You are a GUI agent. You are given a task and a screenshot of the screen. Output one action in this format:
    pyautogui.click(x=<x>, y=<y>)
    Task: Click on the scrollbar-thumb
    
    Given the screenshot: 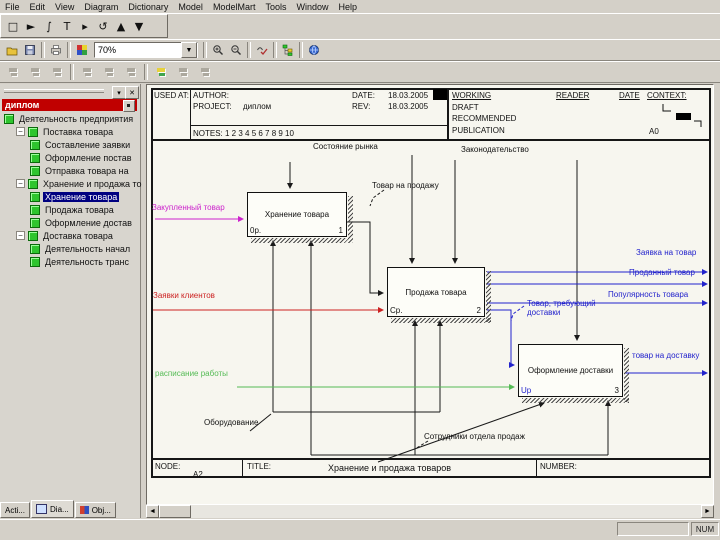 What is the action you would take?
    pyautogui.click(x=175, y=511)
    